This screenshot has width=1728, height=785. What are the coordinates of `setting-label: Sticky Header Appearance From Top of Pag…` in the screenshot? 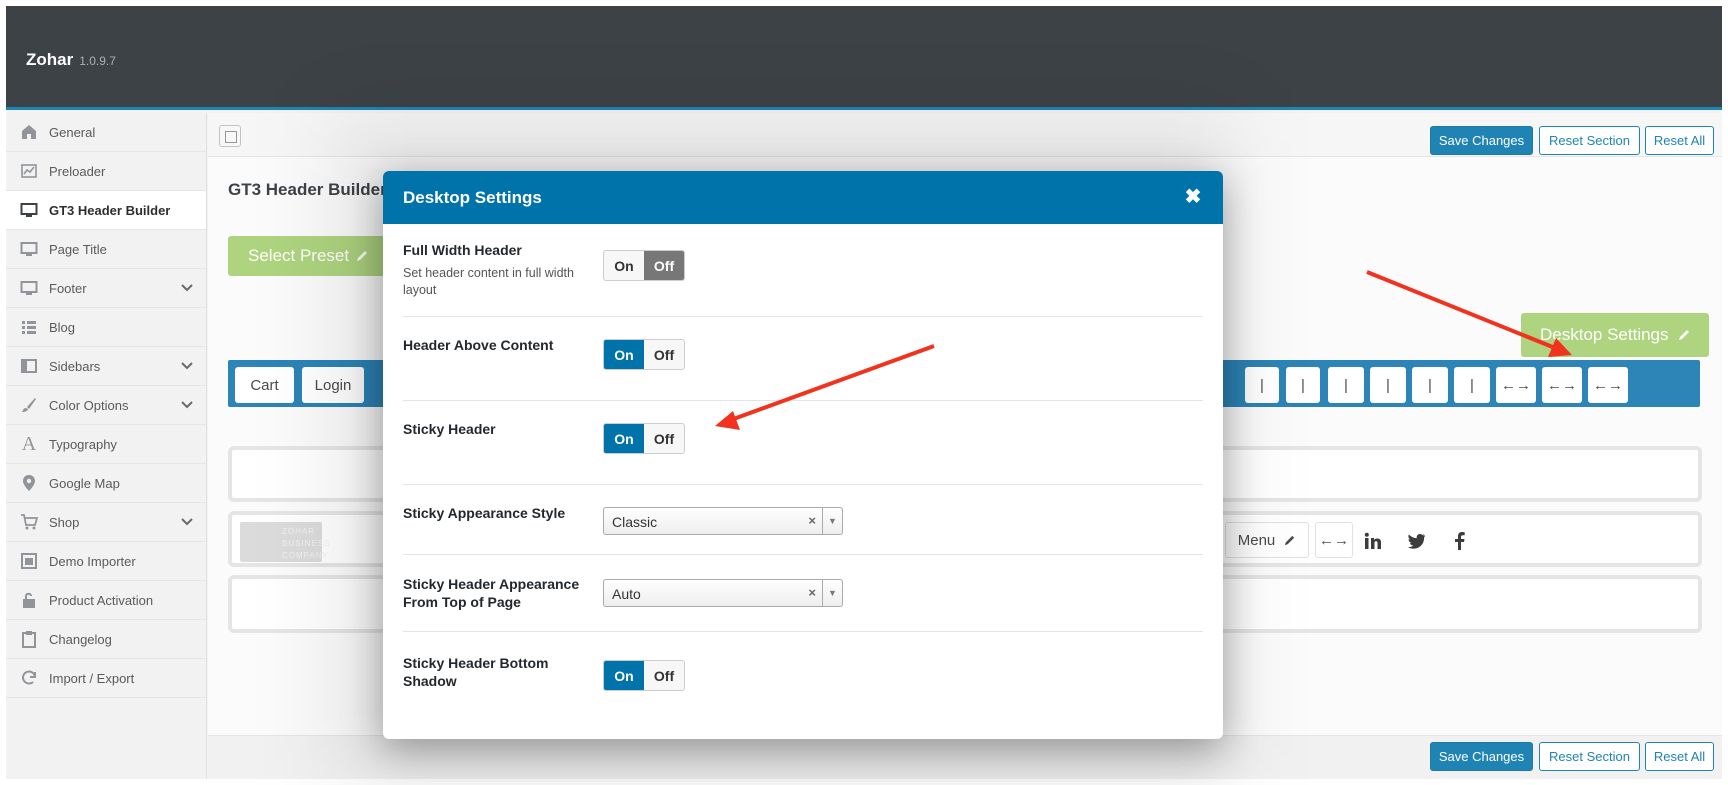 It's located at (491, 593).